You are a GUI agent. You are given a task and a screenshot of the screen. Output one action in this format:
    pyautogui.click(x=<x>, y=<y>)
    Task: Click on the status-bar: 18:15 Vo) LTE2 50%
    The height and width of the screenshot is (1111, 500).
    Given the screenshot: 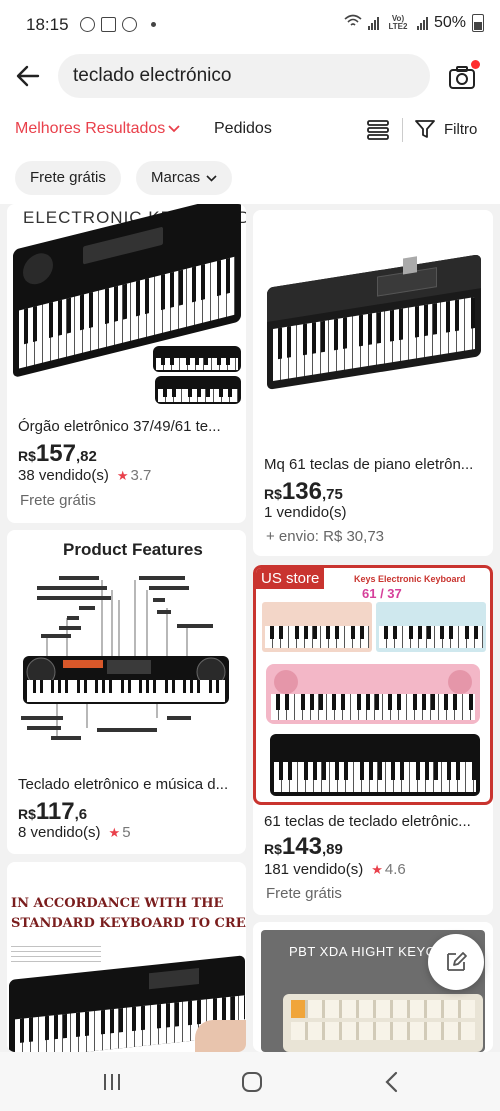 What is the action you would take?
    pyautogui.click(x=250, y=26)
    